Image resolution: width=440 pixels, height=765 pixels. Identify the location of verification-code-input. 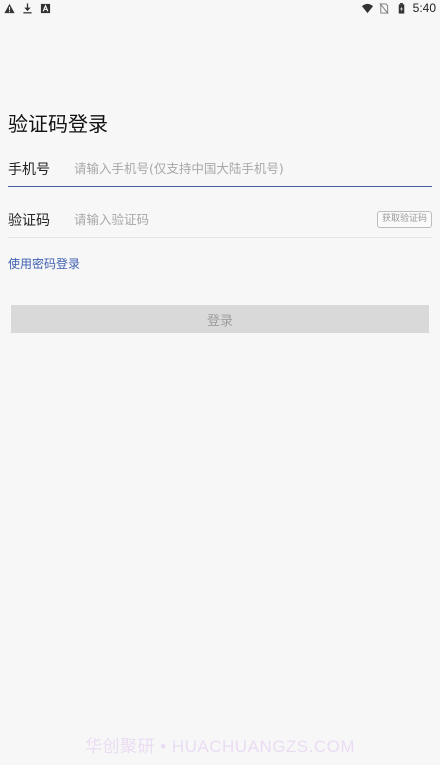
(225, 219).